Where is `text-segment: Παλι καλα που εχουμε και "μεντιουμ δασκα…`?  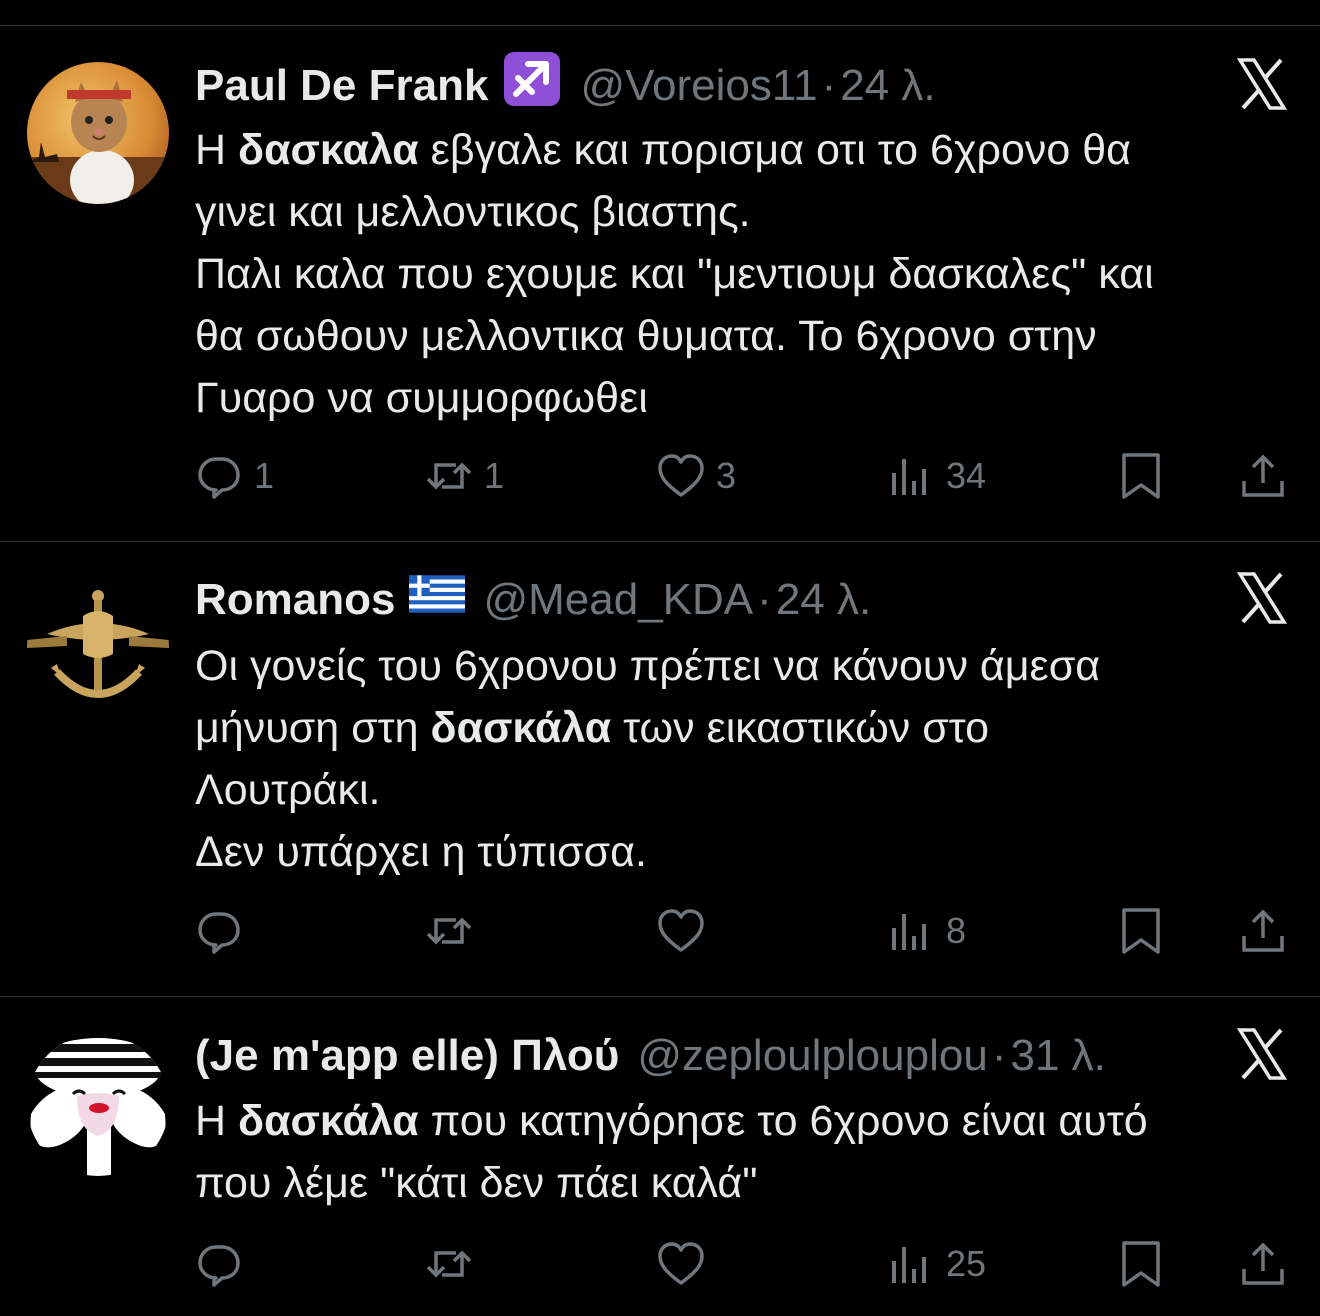 text-segment: Παλι καλα που εχουμε και "μεντιουμ δασκα… is located at coordinates (674, 274).